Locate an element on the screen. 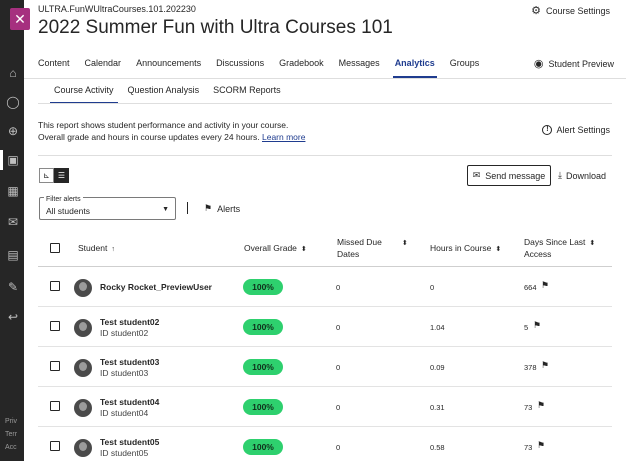 The height and width of the screenshot is (461, 626). subtab-question-analysis: Question Analysis is located at coordinates (164, 94).